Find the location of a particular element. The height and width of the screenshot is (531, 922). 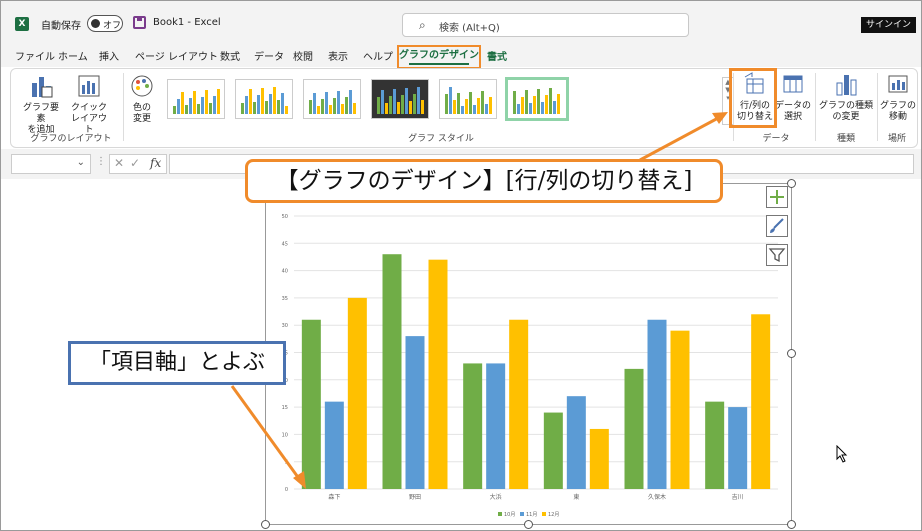

mouse-cursor-icon is located at coordinates (842, 454).